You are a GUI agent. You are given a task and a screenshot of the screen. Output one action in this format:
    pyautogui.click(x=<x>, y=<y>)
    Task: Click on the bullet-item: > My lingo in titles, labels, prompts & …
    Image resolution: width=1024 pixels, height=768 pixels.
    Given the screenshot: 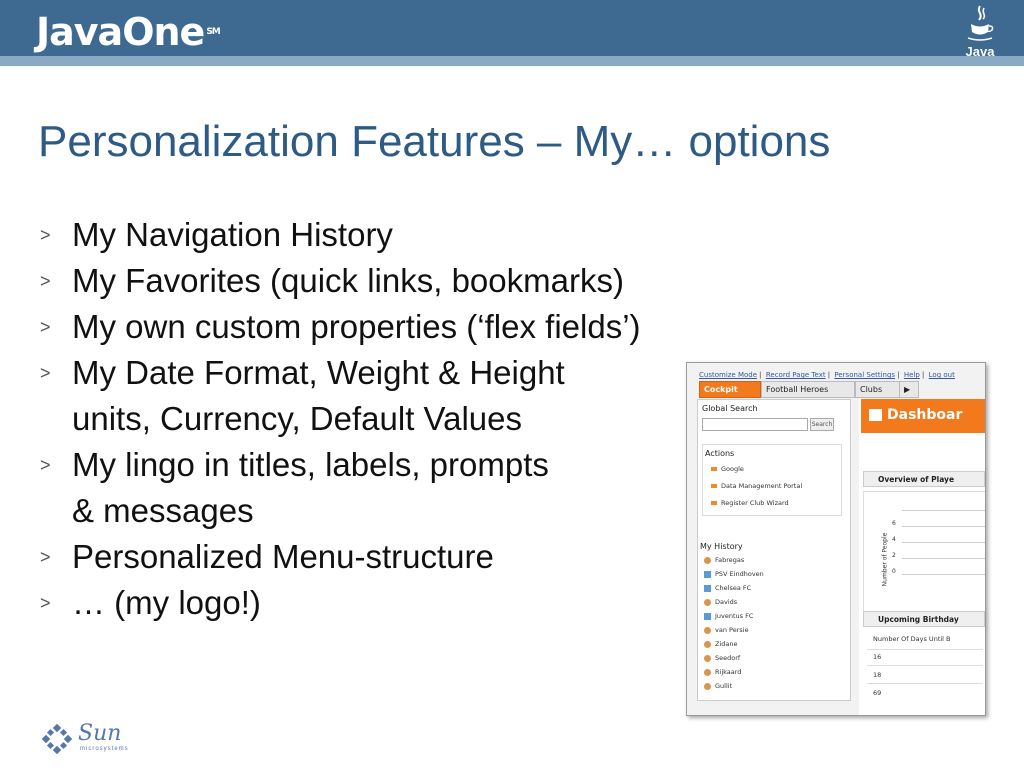 What is the action you would take?
    pyautogui.click(x=360, y=488)
    